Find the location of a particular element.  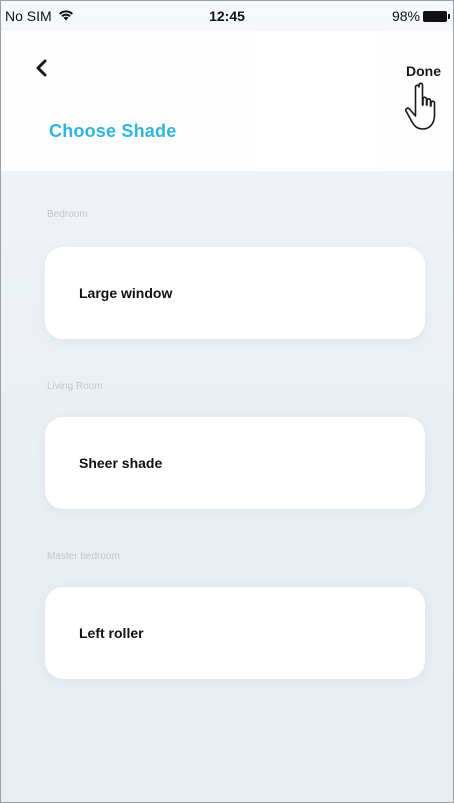

clock: 12:45 is located at coordinates (227, 16).